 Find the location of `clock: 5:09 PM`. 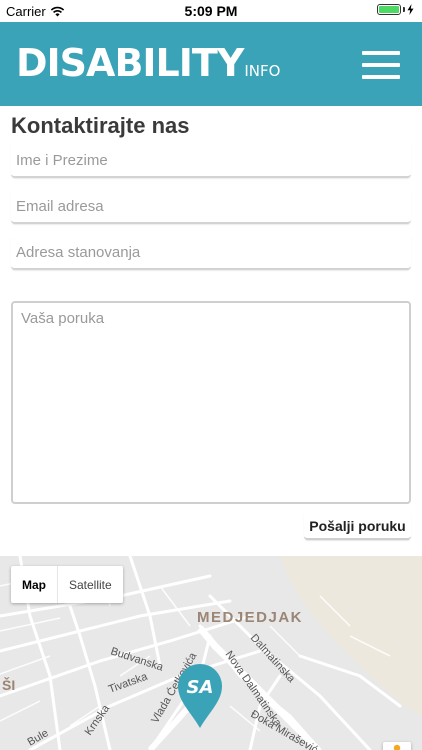

clock: 5:09 PM is located at coordinates (211, 11).